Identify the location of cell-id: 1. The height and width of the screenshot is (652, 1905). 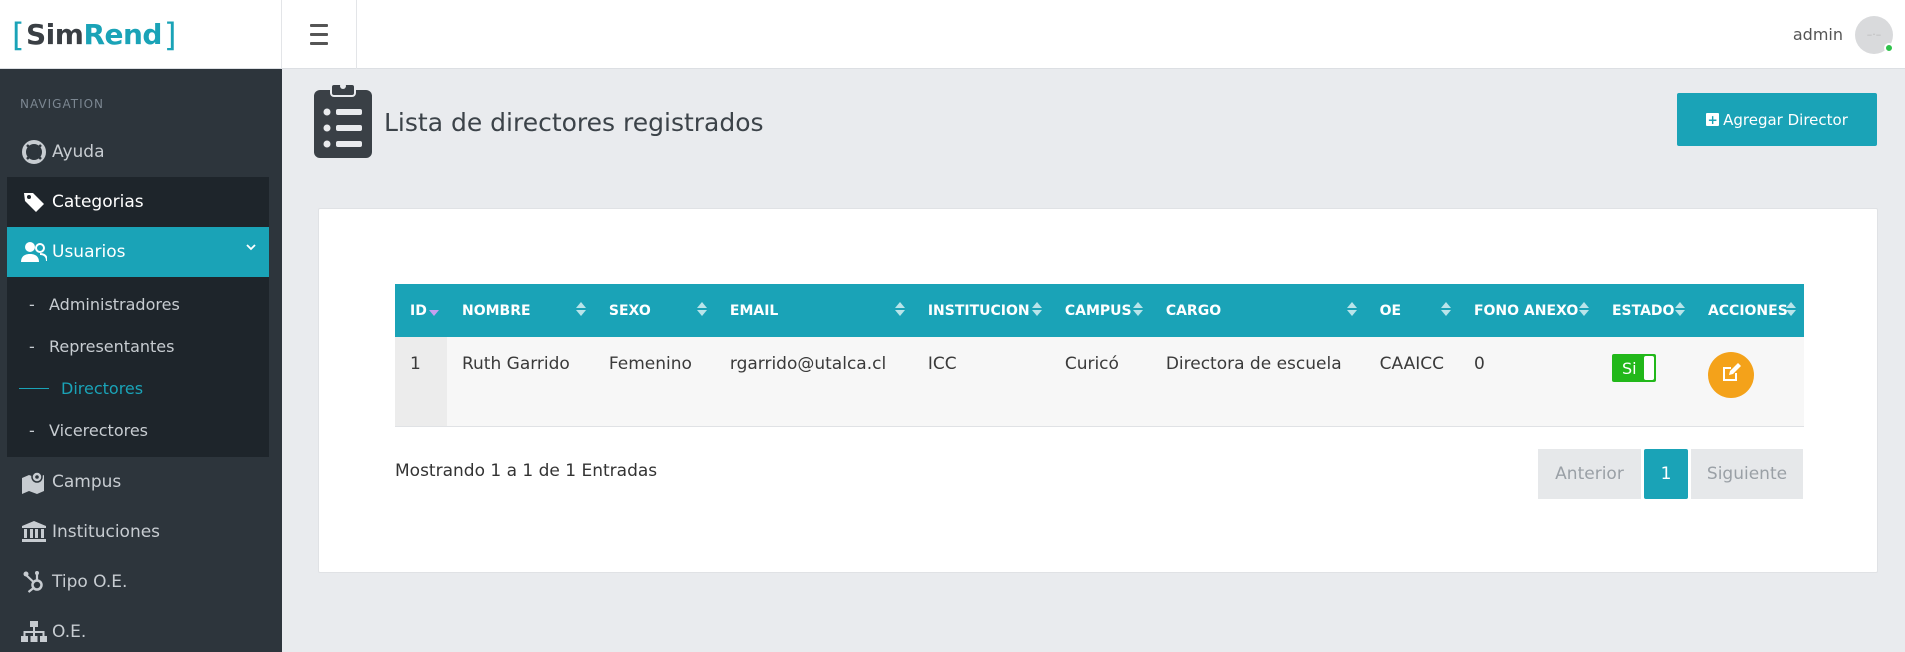
(421, 382).